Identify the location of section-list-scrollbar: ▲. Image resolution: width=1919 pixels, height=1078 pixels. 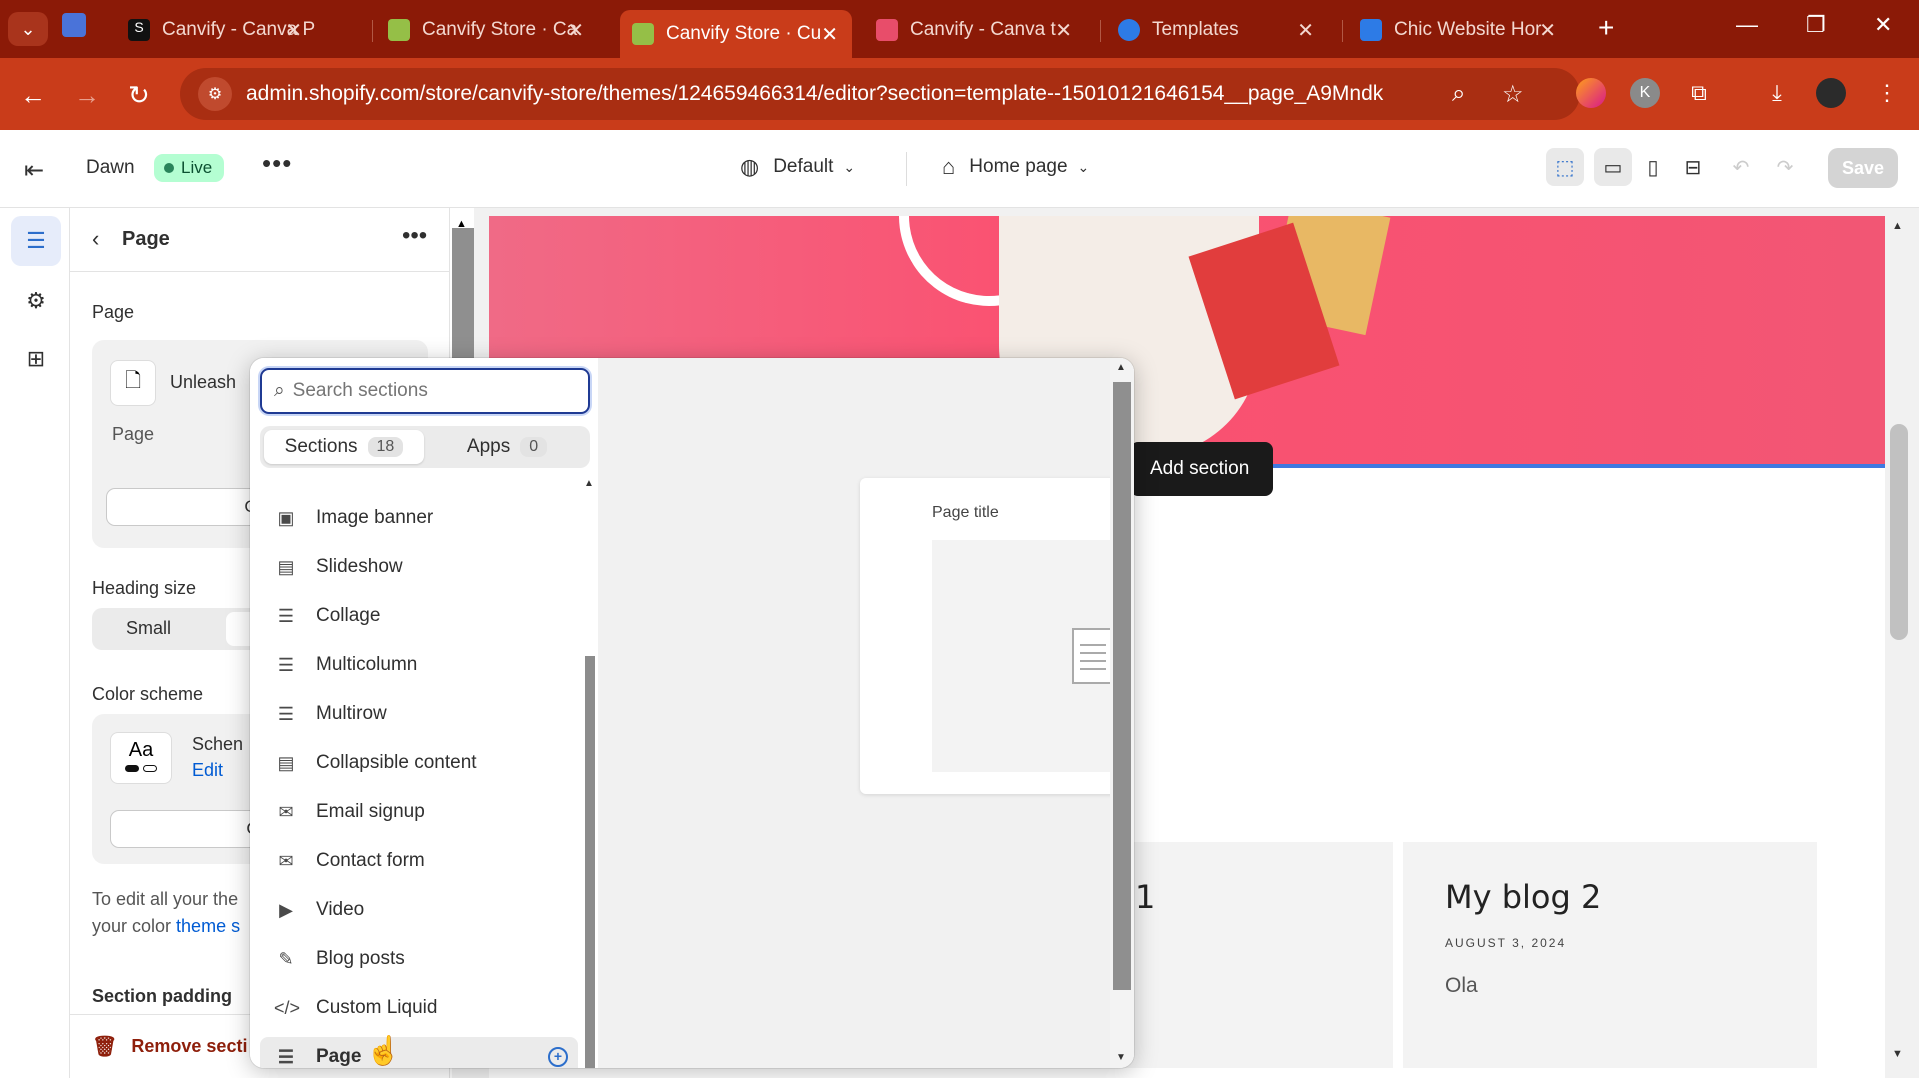
(590, 773).